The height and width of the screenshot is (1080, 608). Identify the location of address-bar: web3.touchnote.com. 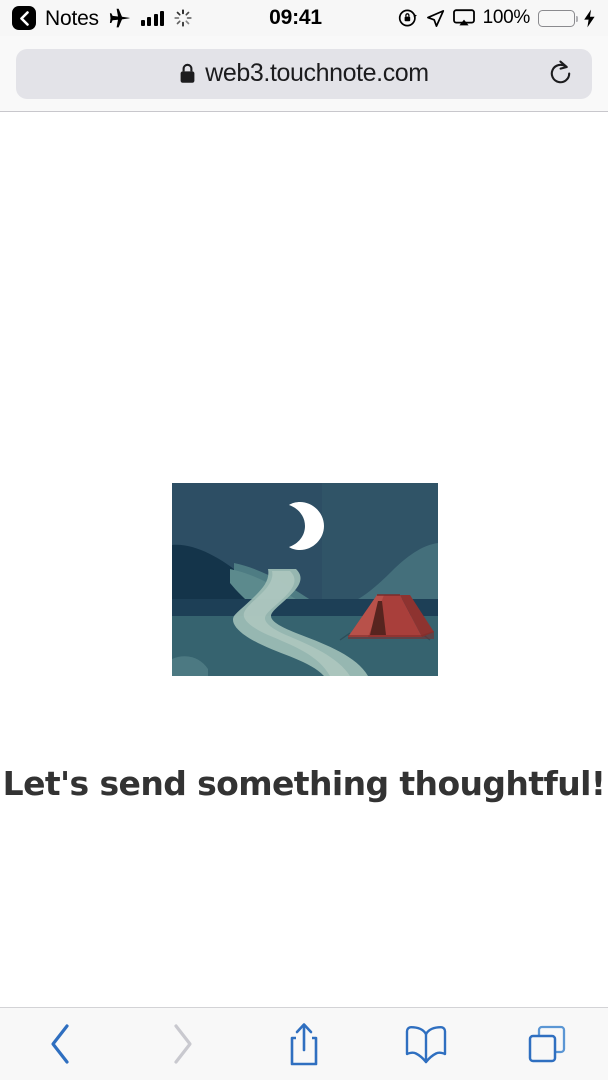
(304, 73).